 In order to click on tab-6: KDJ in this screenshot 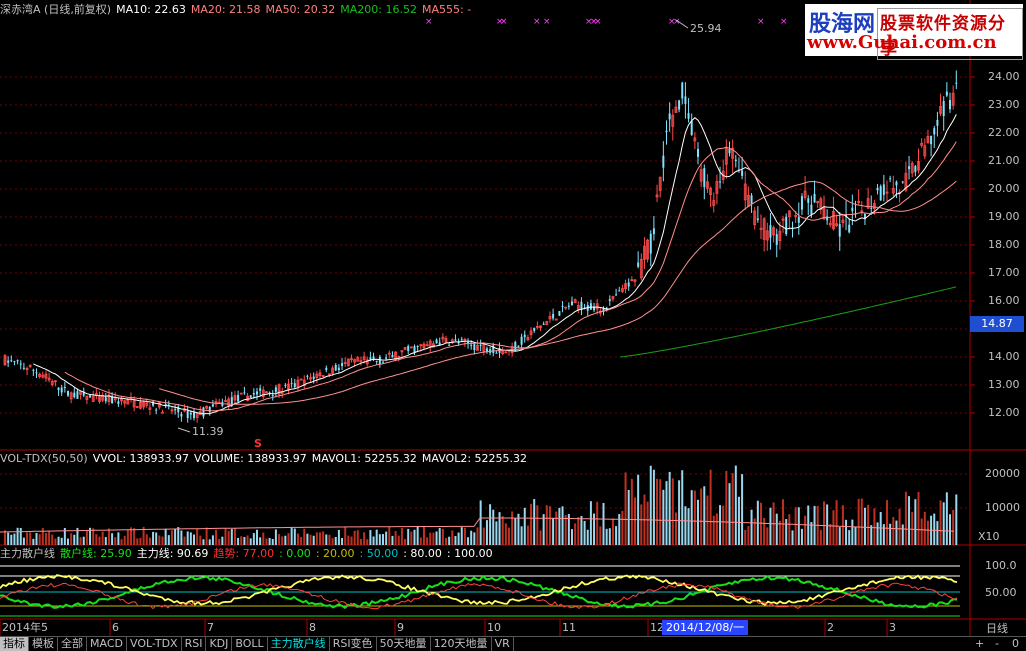, I will do `click(219, 644)`.